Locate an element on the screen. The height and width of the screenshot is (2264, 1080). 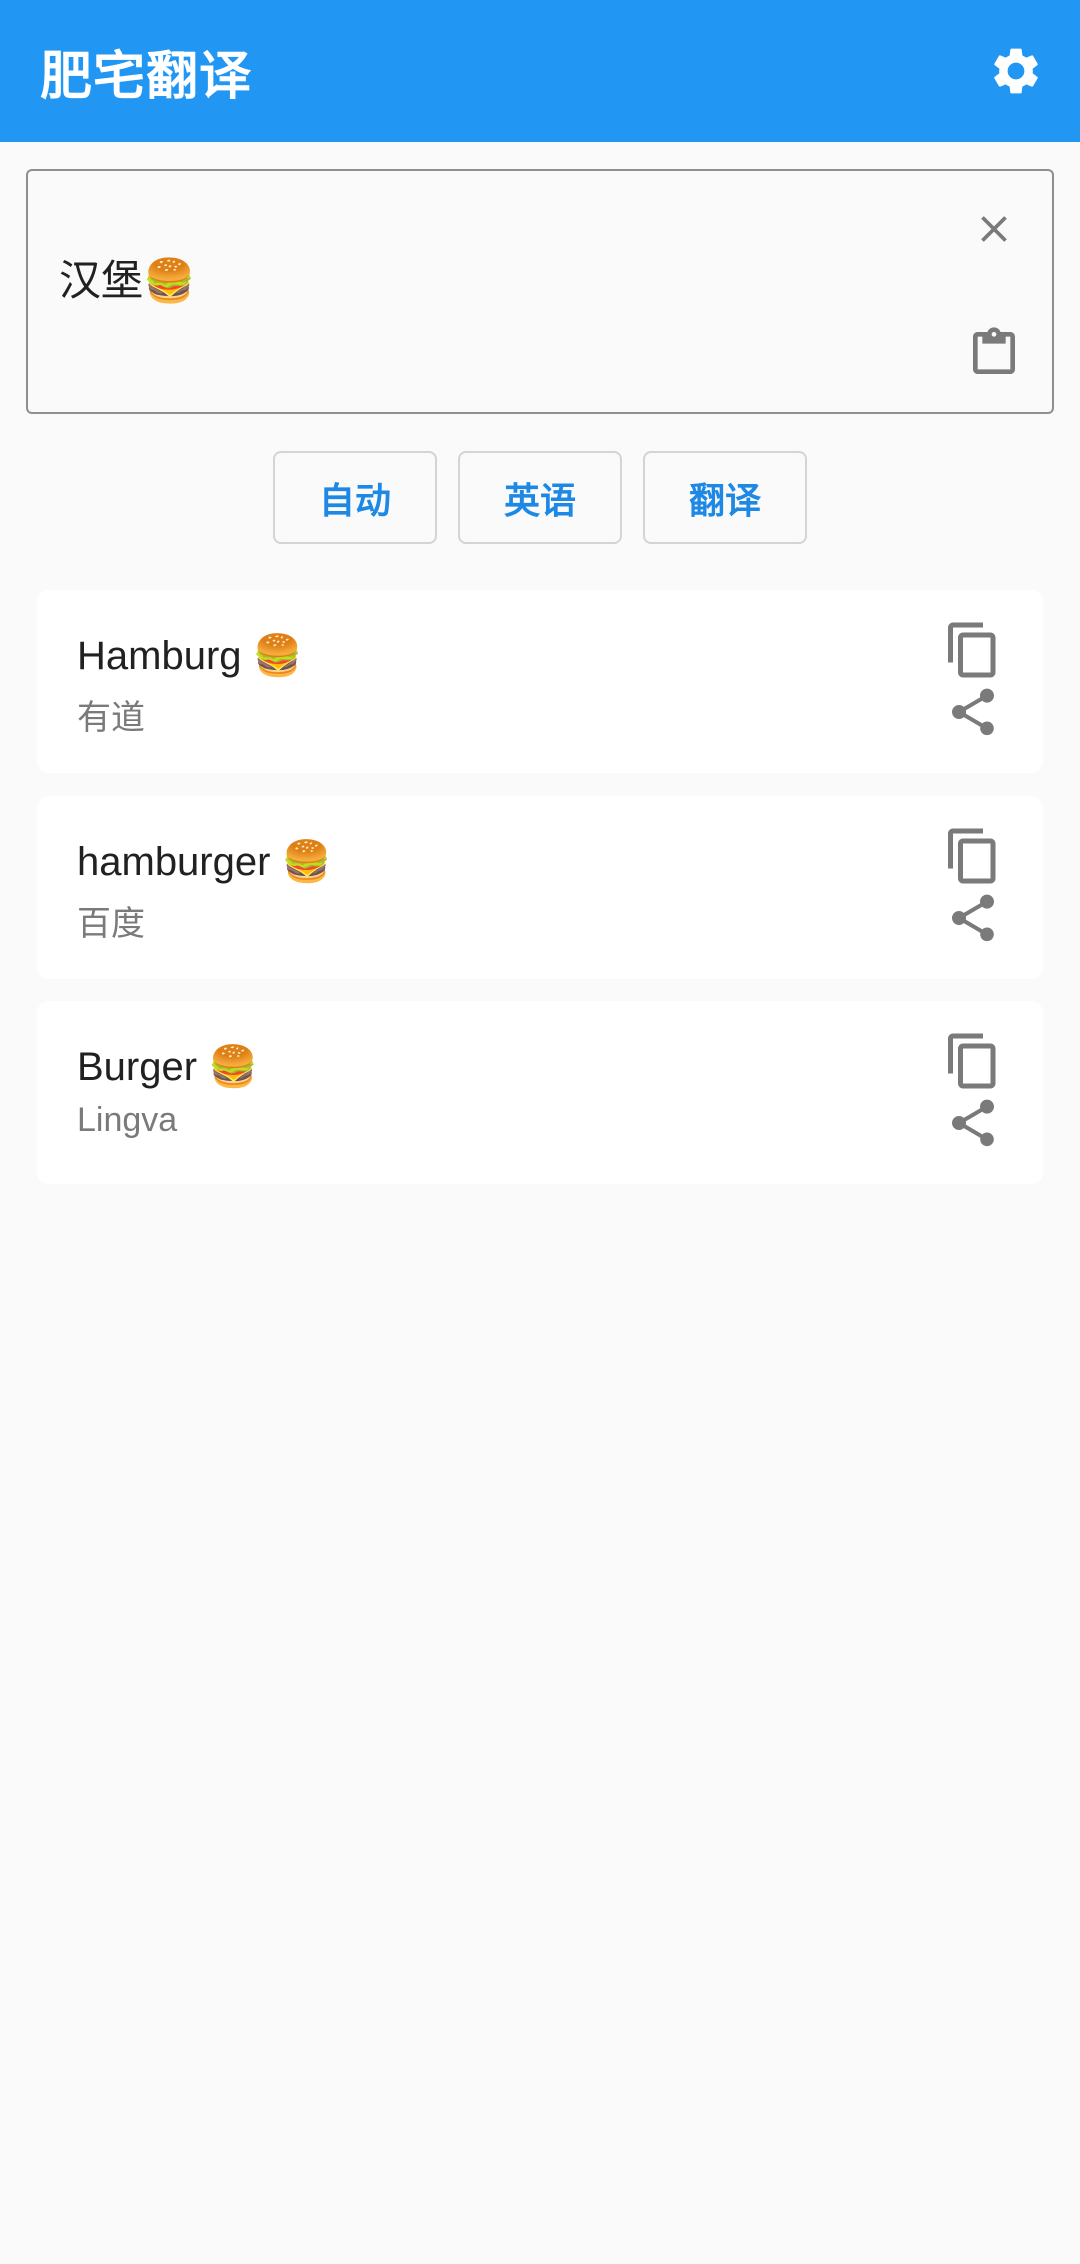
result-card-youdao: Hamburg 🍔 有道 is located at coordinates (540, 681).